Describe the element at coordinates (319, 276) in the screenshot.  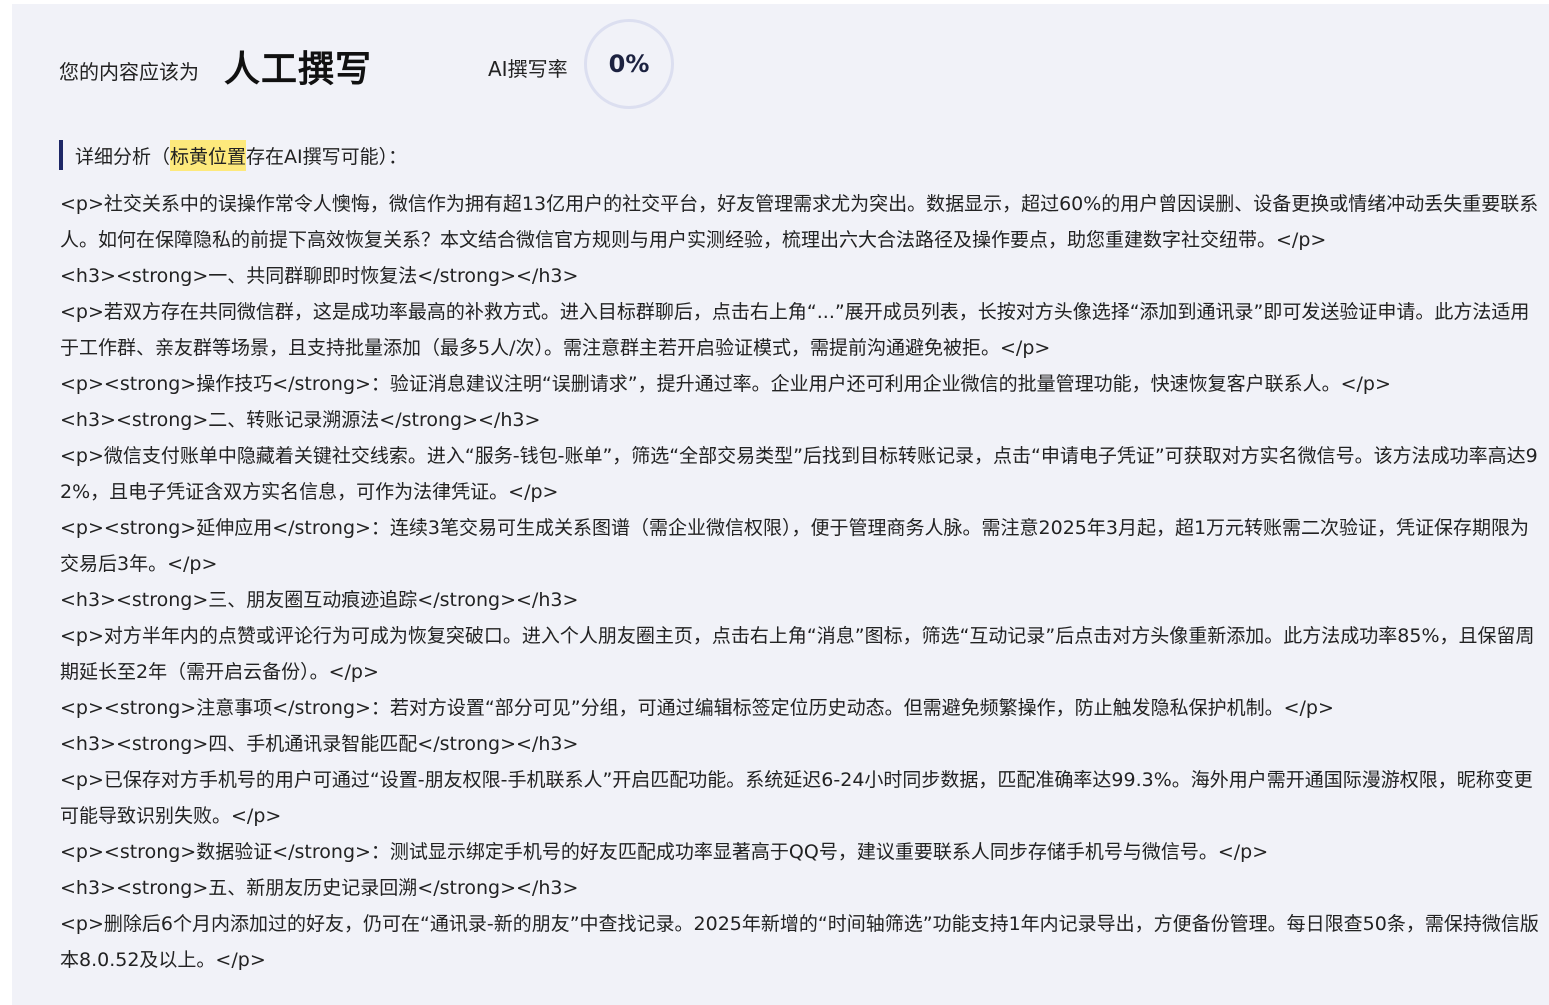
I see `content-line: <h3><strong>一、共同群聊即时恢复法</strong></h3>` at that location.